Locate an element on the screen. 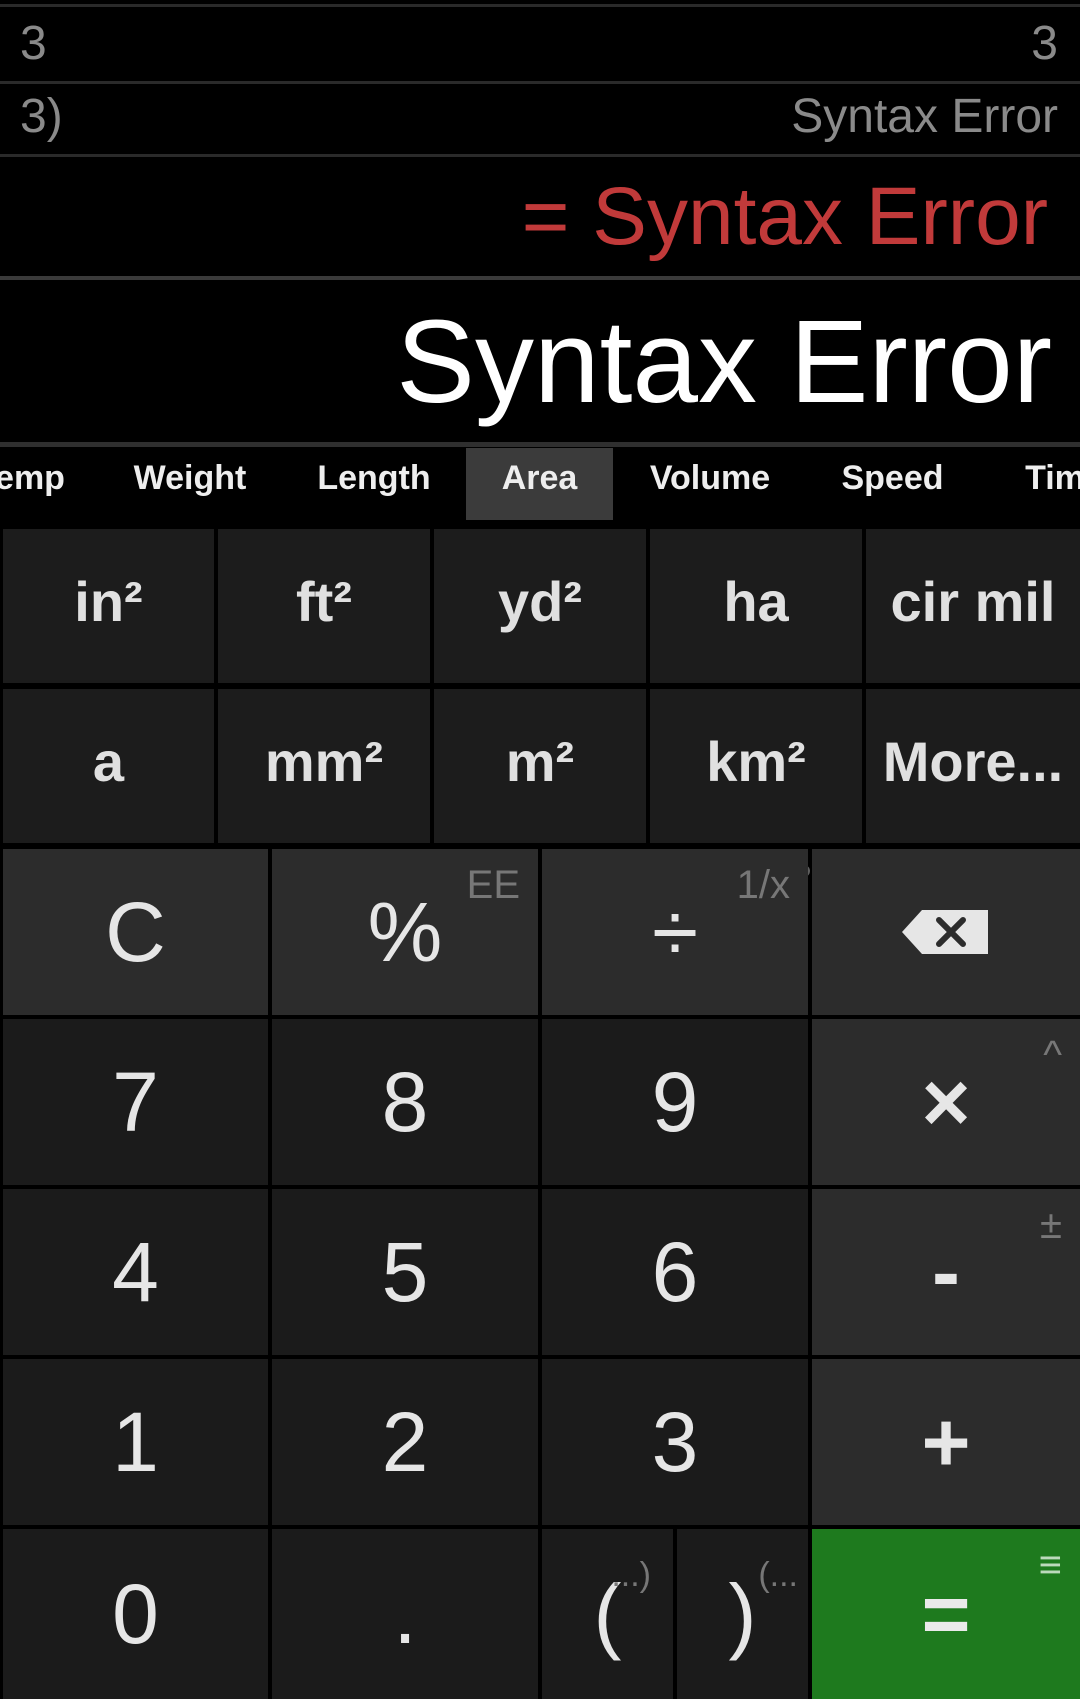  power-label: ^ is located at coordinates (1052, 1055).